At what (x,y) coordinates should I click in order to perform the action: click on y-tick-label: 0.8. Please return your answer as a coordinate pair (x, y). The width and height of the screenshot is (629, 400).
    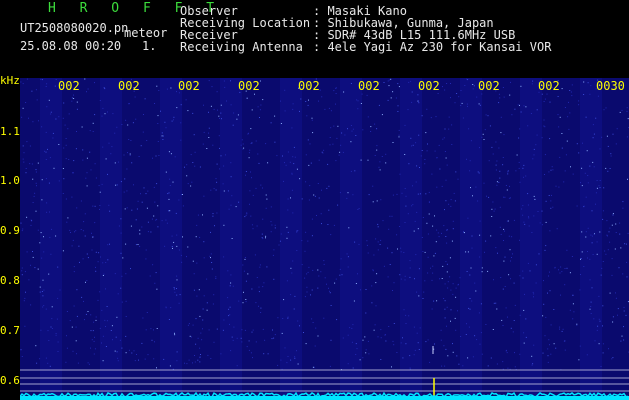
    Looking at the image, I should click on (10, 280).